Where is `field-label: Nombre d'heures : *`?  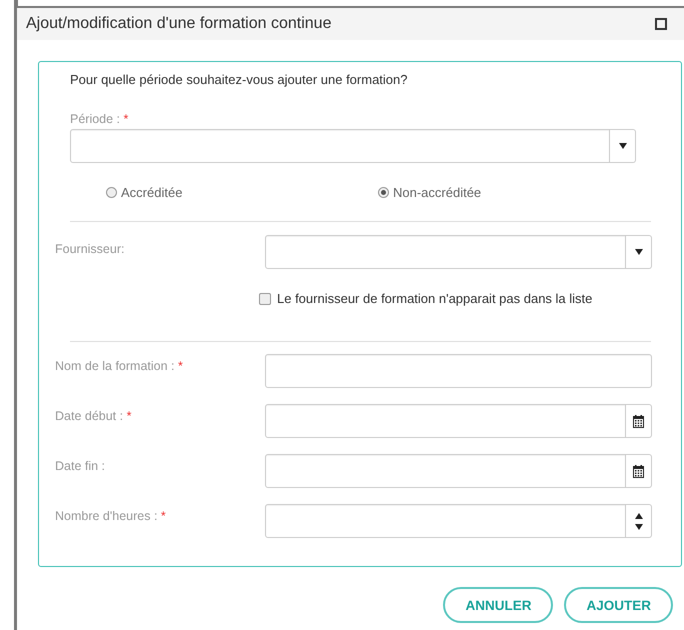 field-label: Nombre d'heures : * is located at coordinates (111, 515).